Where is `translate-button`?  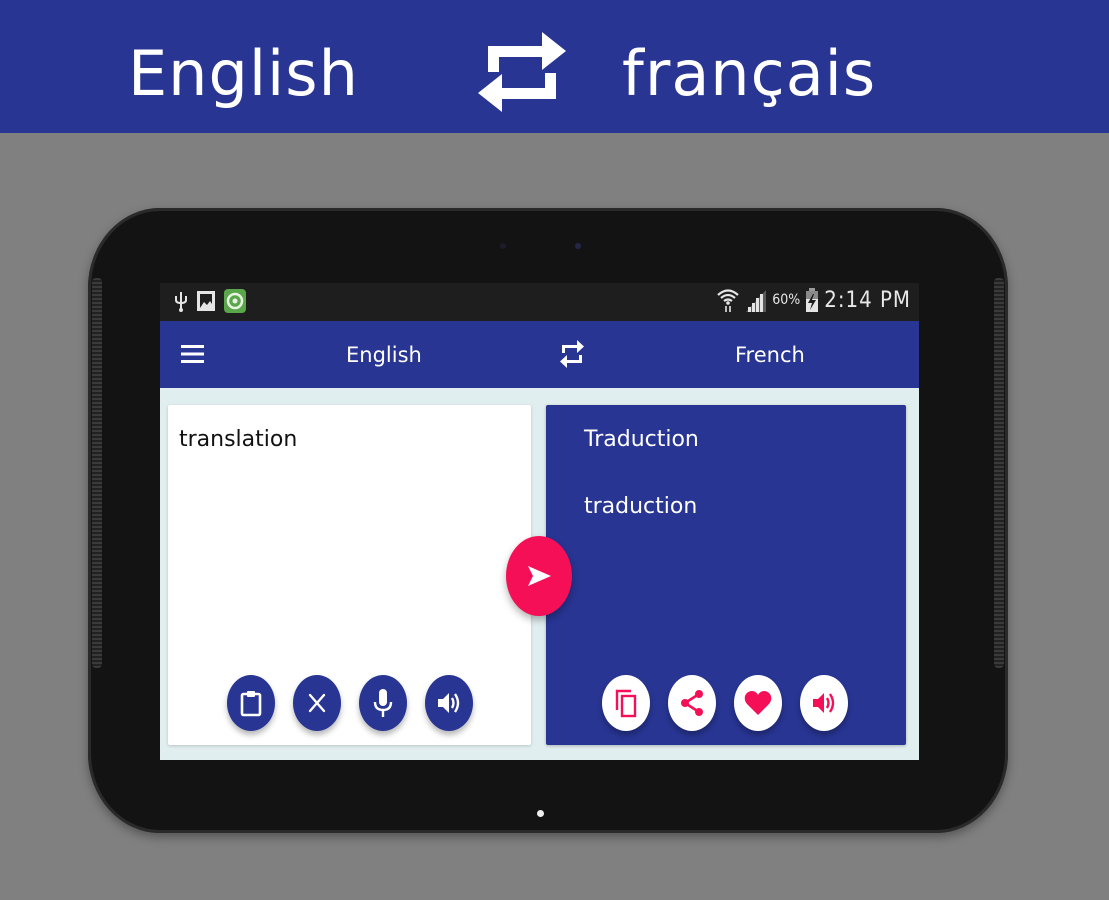 translate-button is located at coordinates (539, 576).